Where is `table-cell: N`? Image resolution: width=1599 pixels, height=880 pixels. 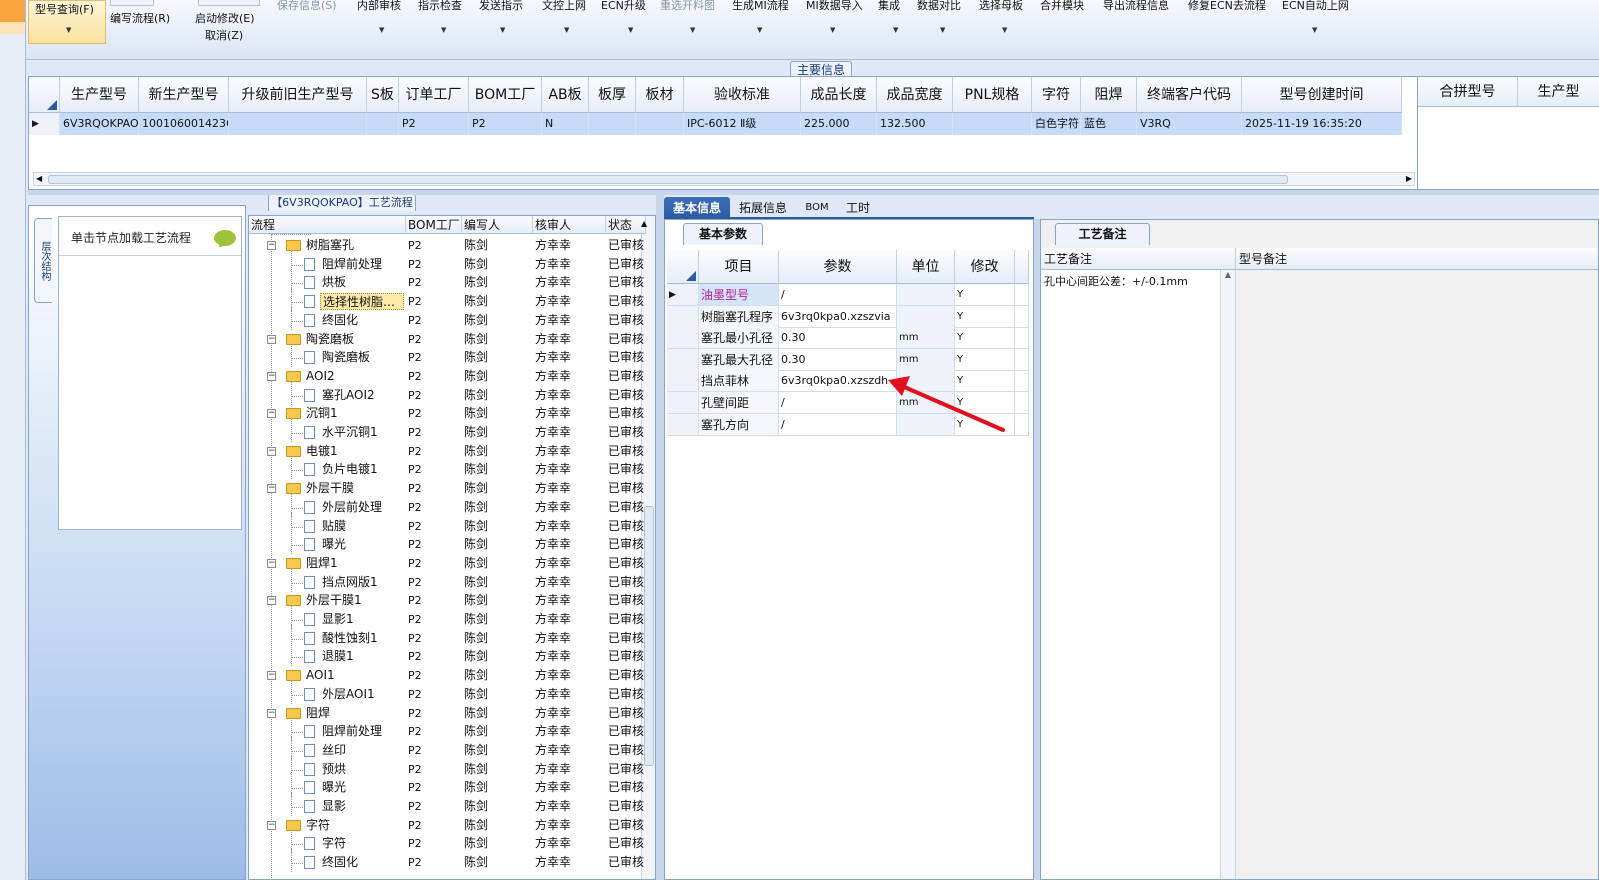 table-cell: N is located at coordinates (565, 124).